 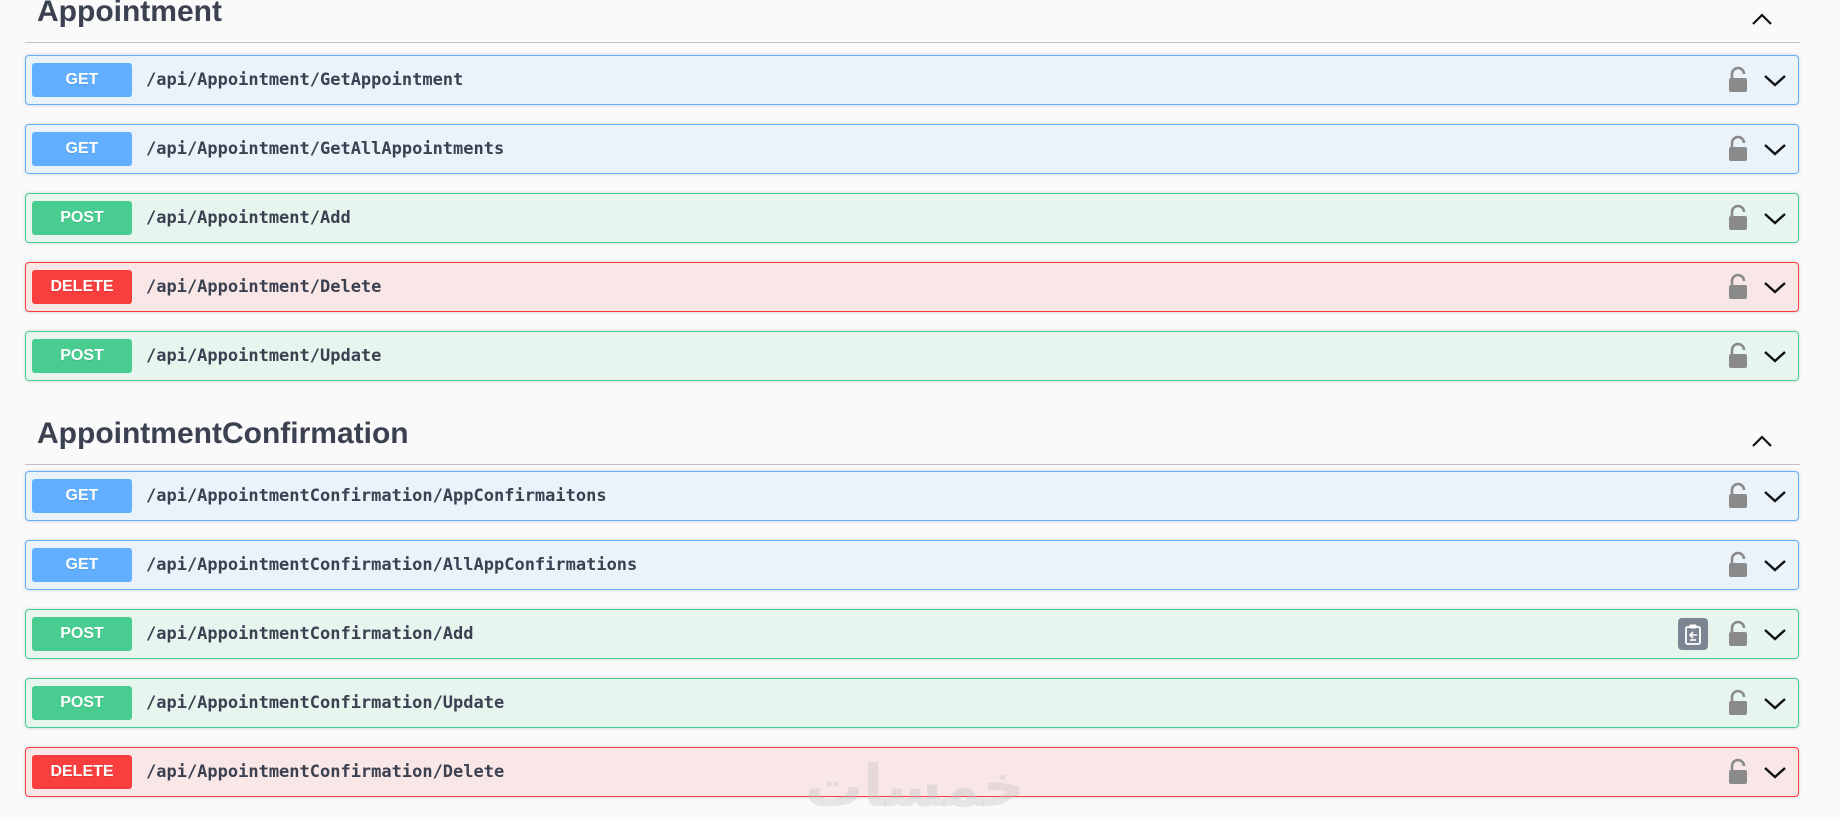 What do you see at coordinates (912, 287) in the screenshot?
I see `operation-delete-appointment: DELETE /api/Appointment/Delete` at bounding box center [912, 287].